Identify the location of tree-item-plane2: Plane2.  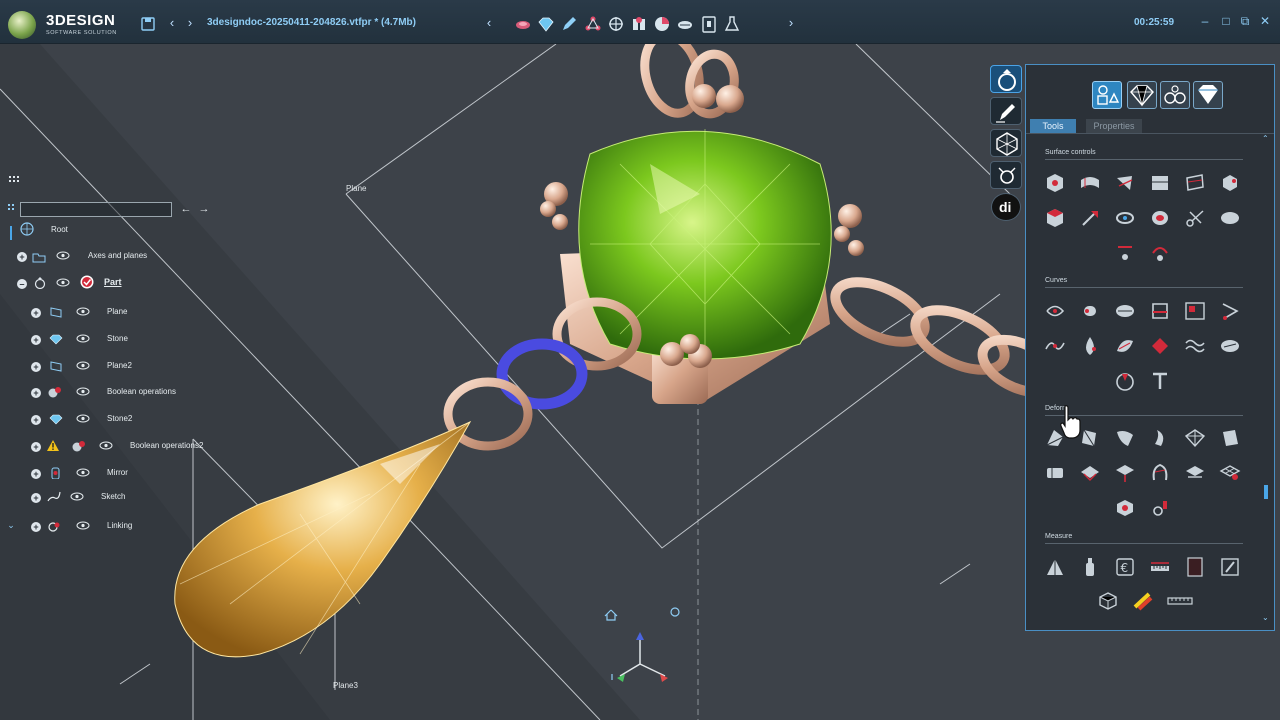
(119, 366).